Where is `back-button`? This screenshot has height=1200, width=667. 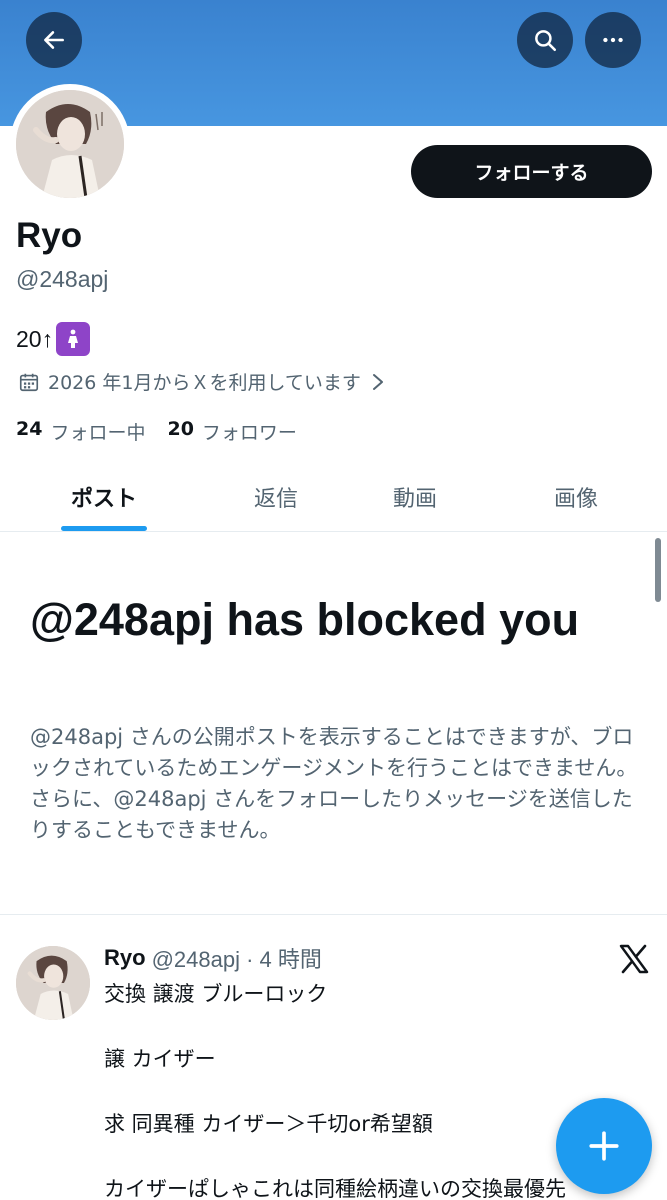
back-button is located at coordinates (54, 40).